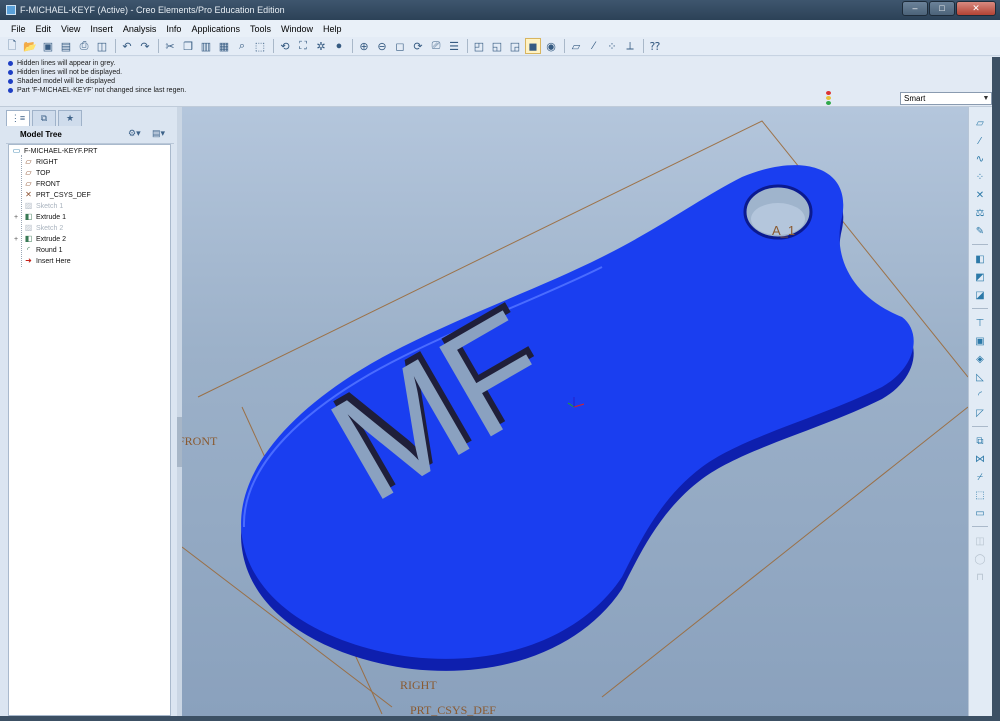 The image size is (1000, 721). I want to click on saved-views-icon: ⎚, so click(436, 46).